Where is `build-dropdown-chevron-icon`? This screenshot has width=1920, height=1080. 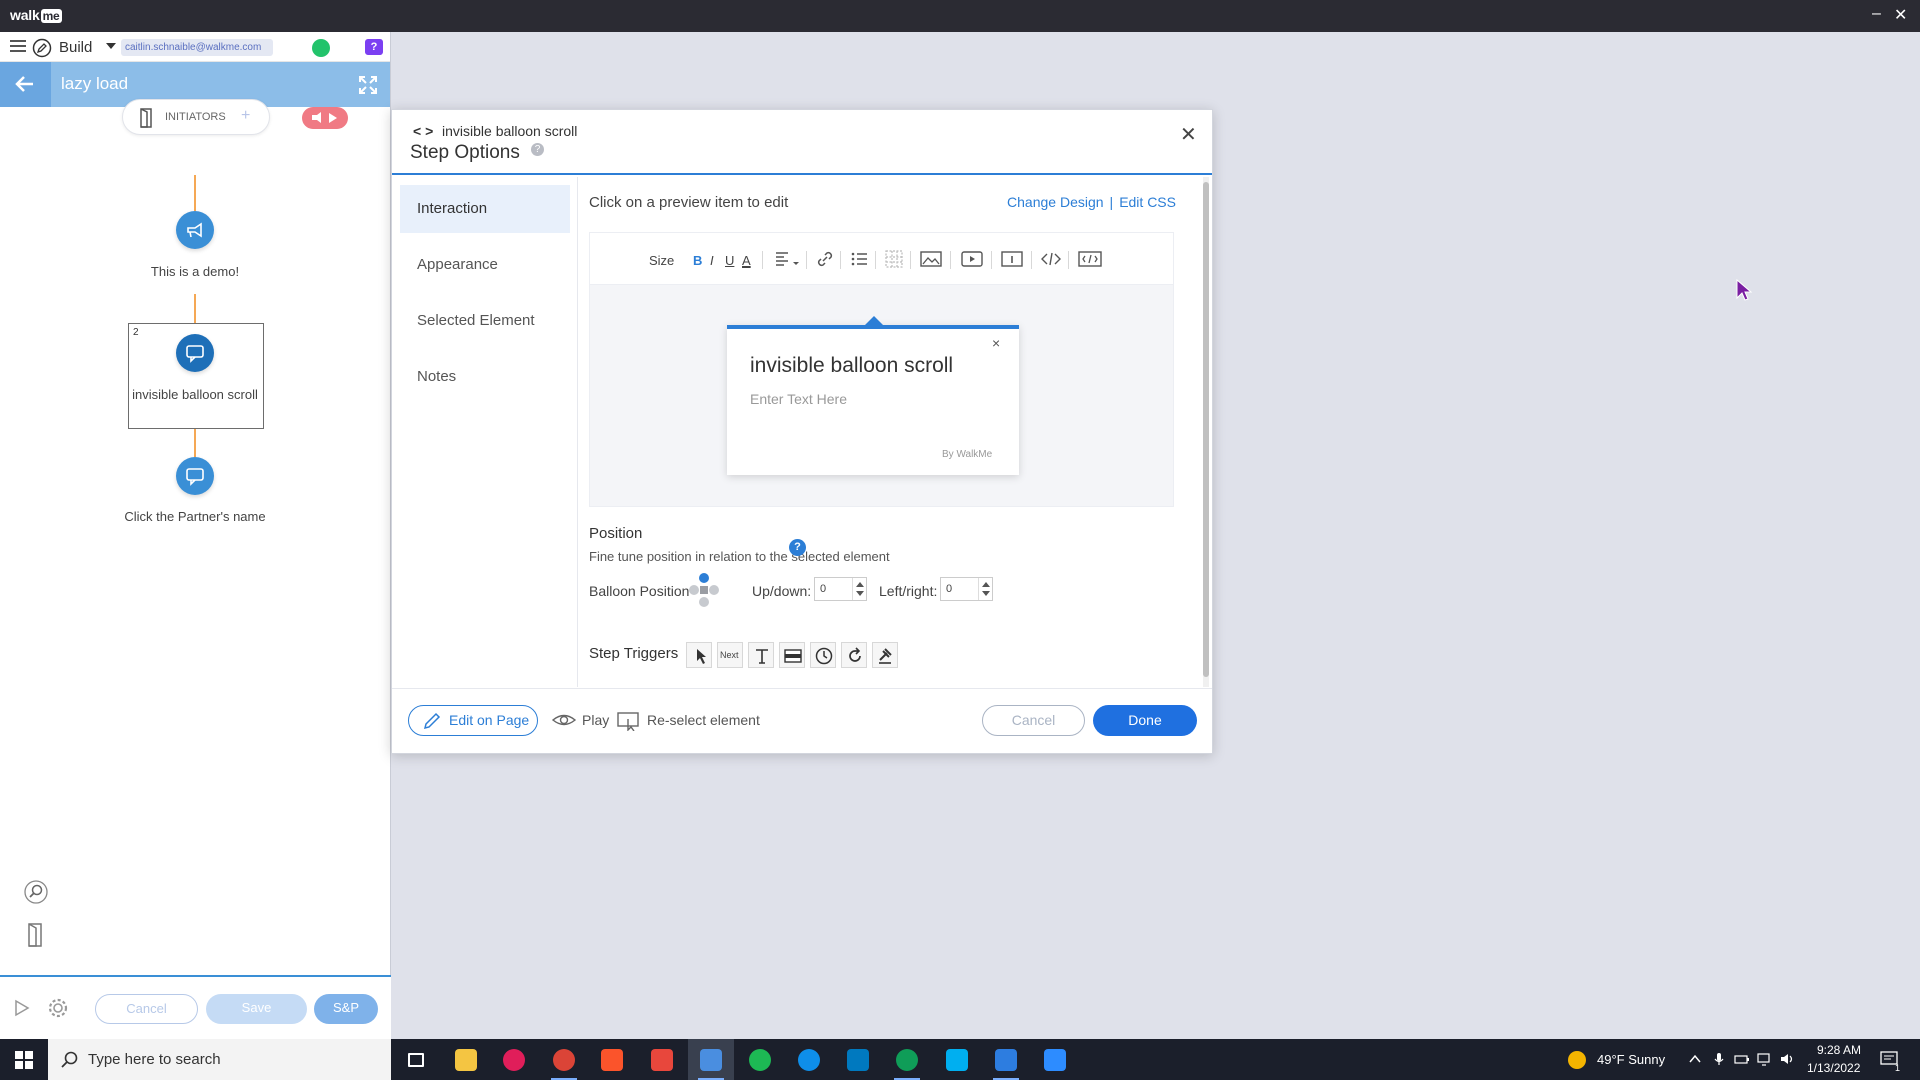
build-dropdown-chevron-icon is located at coordinates (111, 46).